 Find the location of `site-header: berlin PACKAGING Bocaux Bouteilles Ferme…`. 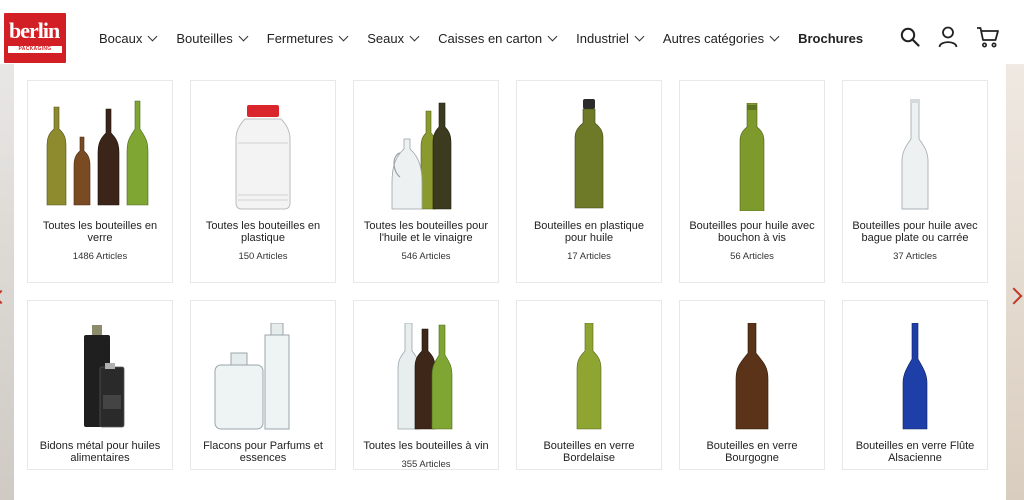

site-header: berlin PACKAGING Bocaux Bouteilles Ferme… is located at coordinates (512, 32).